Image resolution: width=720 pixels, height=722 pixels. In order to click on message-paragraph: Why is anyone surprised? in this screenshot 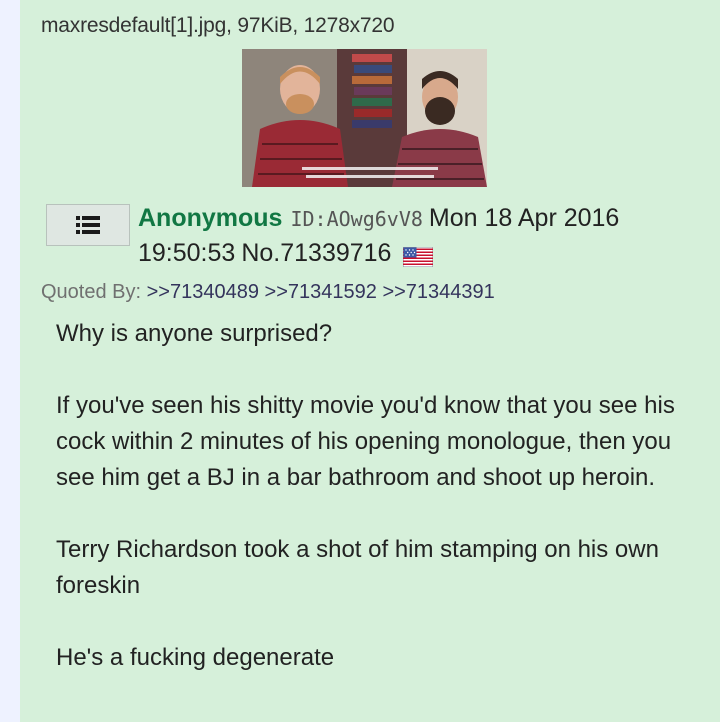, I will do `click(194, 333)`.